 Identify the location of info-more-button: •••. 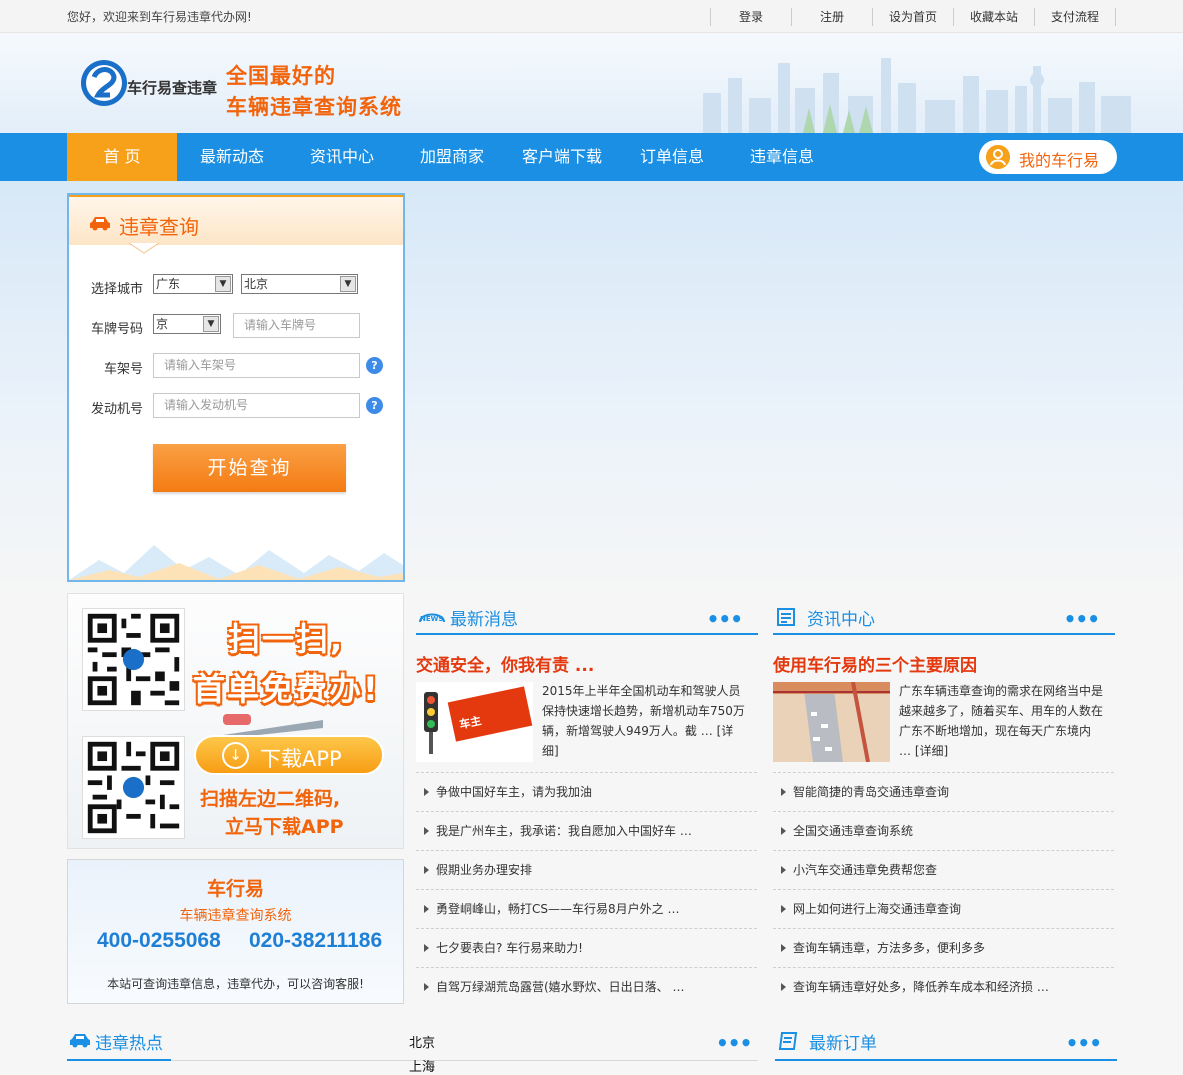
(1082, 619).